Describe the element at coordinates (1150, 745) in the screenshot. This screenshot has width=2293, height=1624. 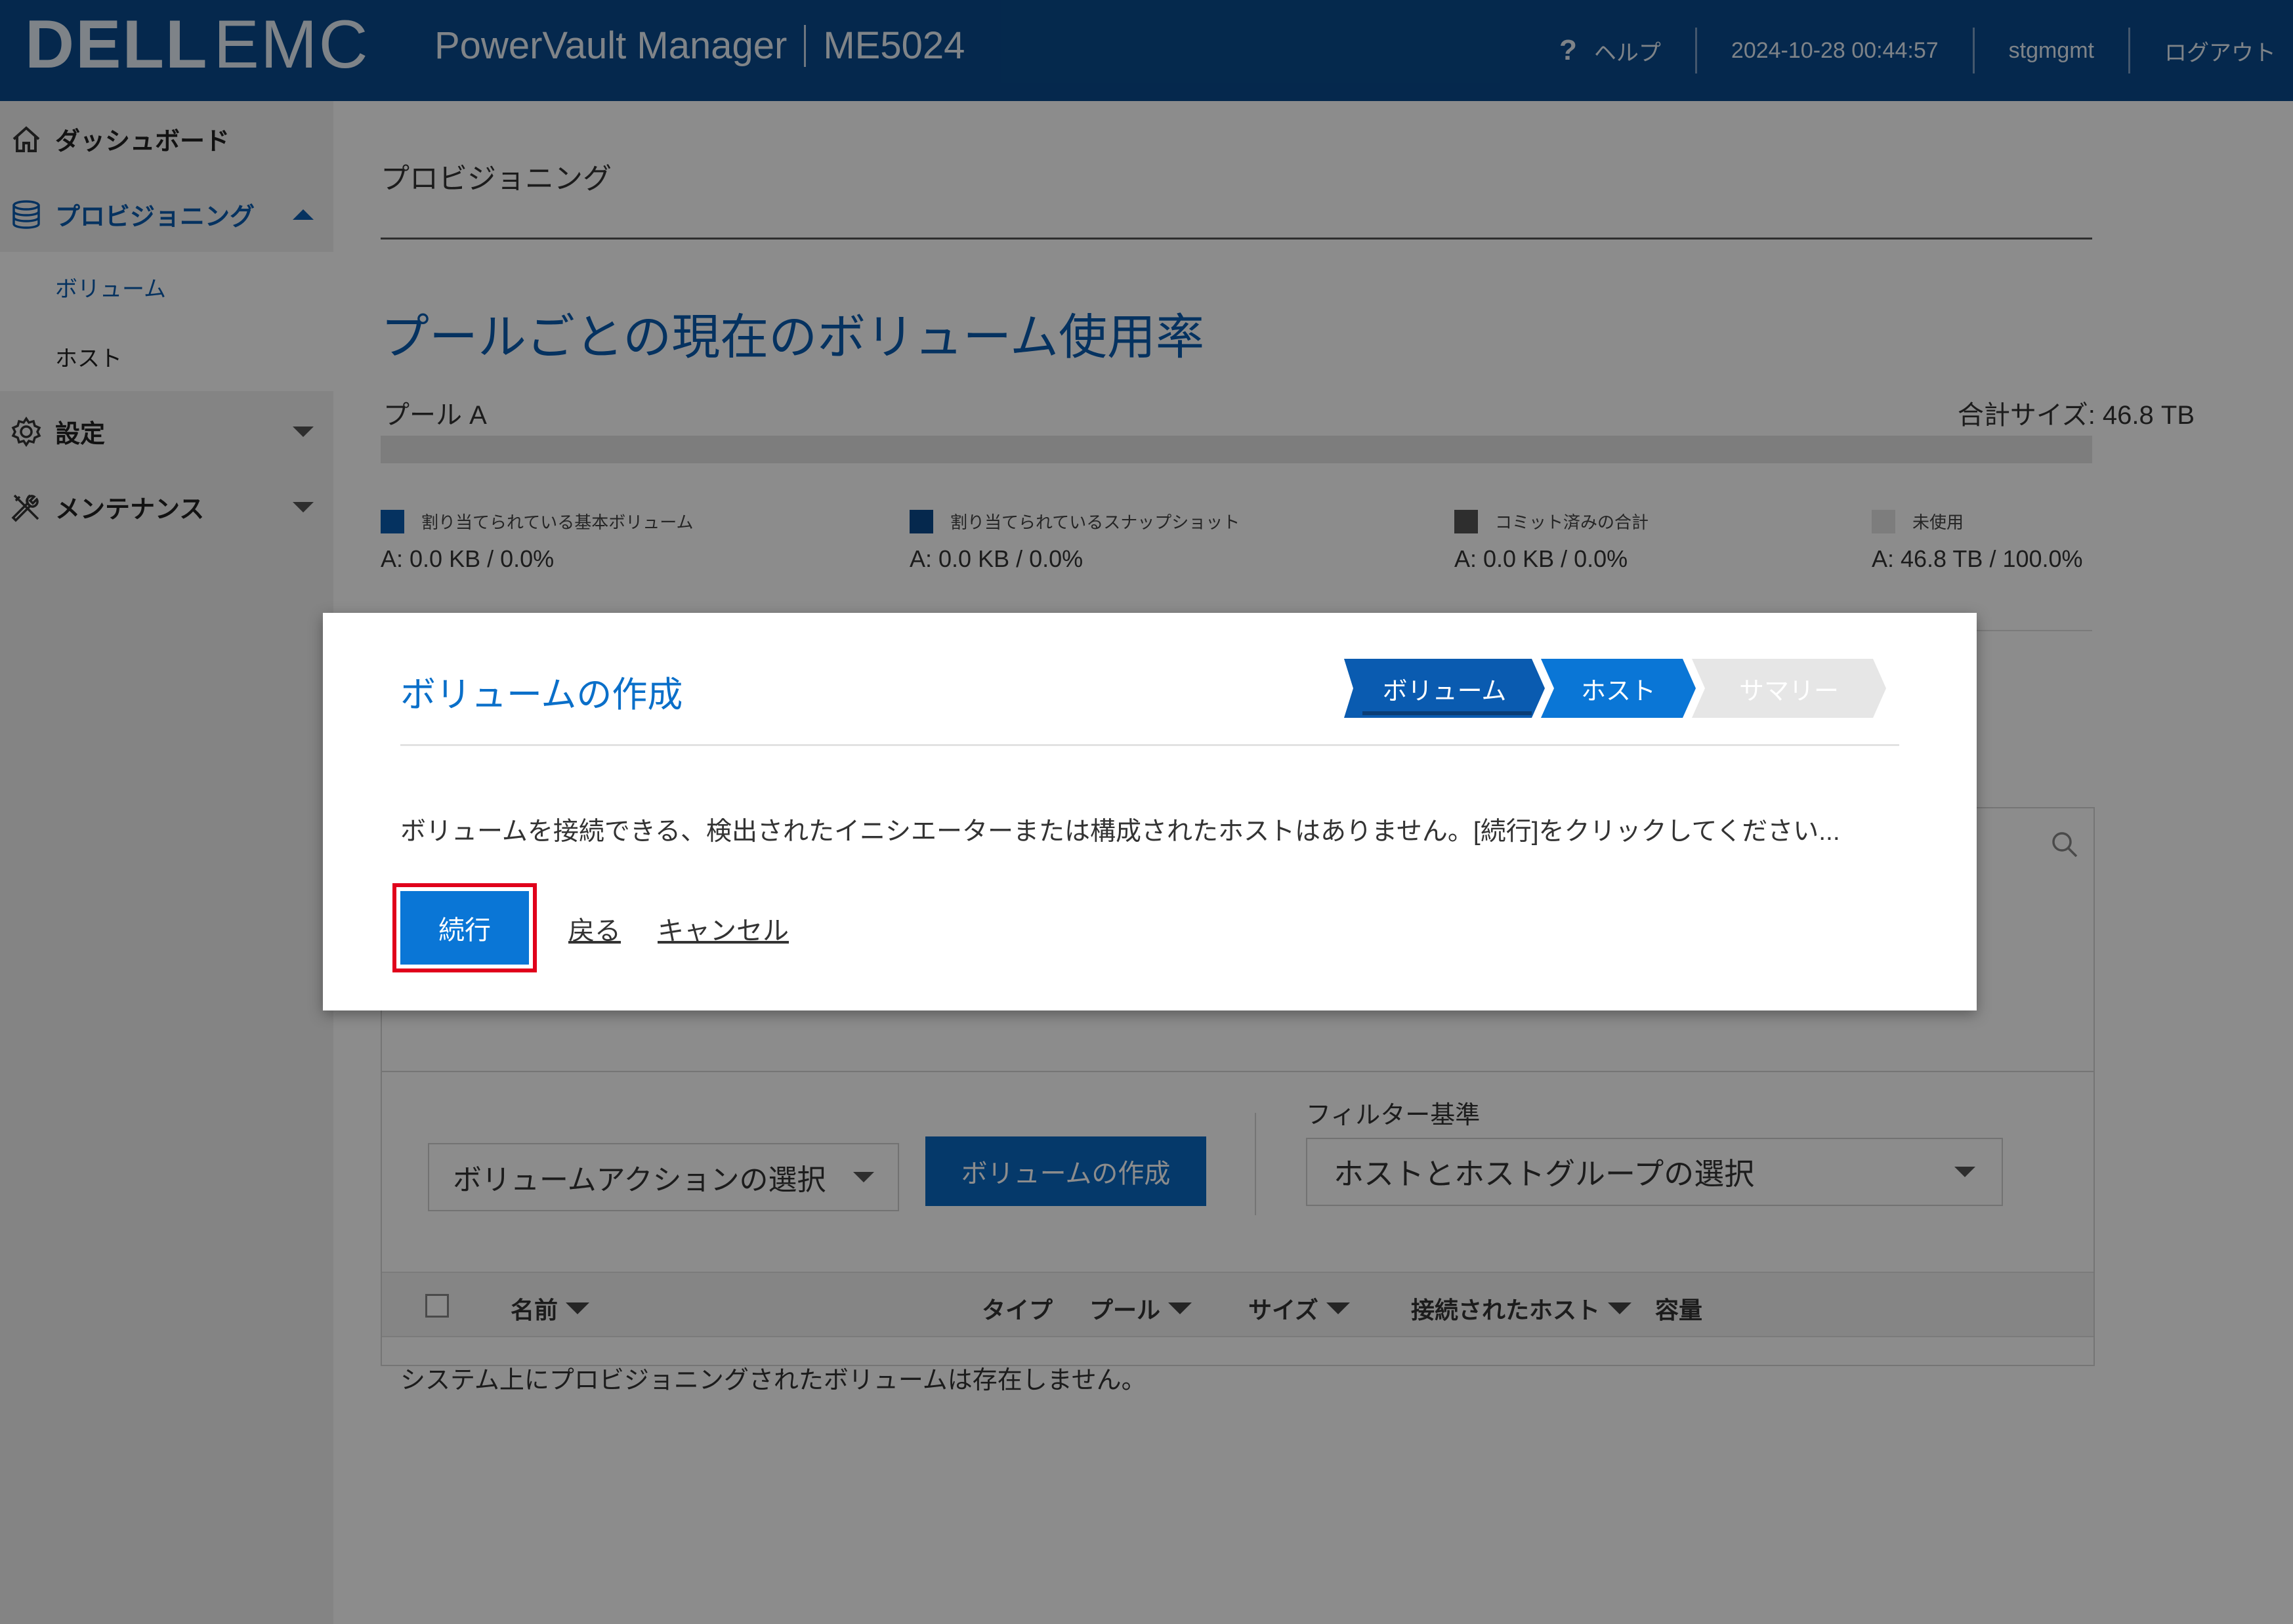
I see `dialog-divider` at that location.